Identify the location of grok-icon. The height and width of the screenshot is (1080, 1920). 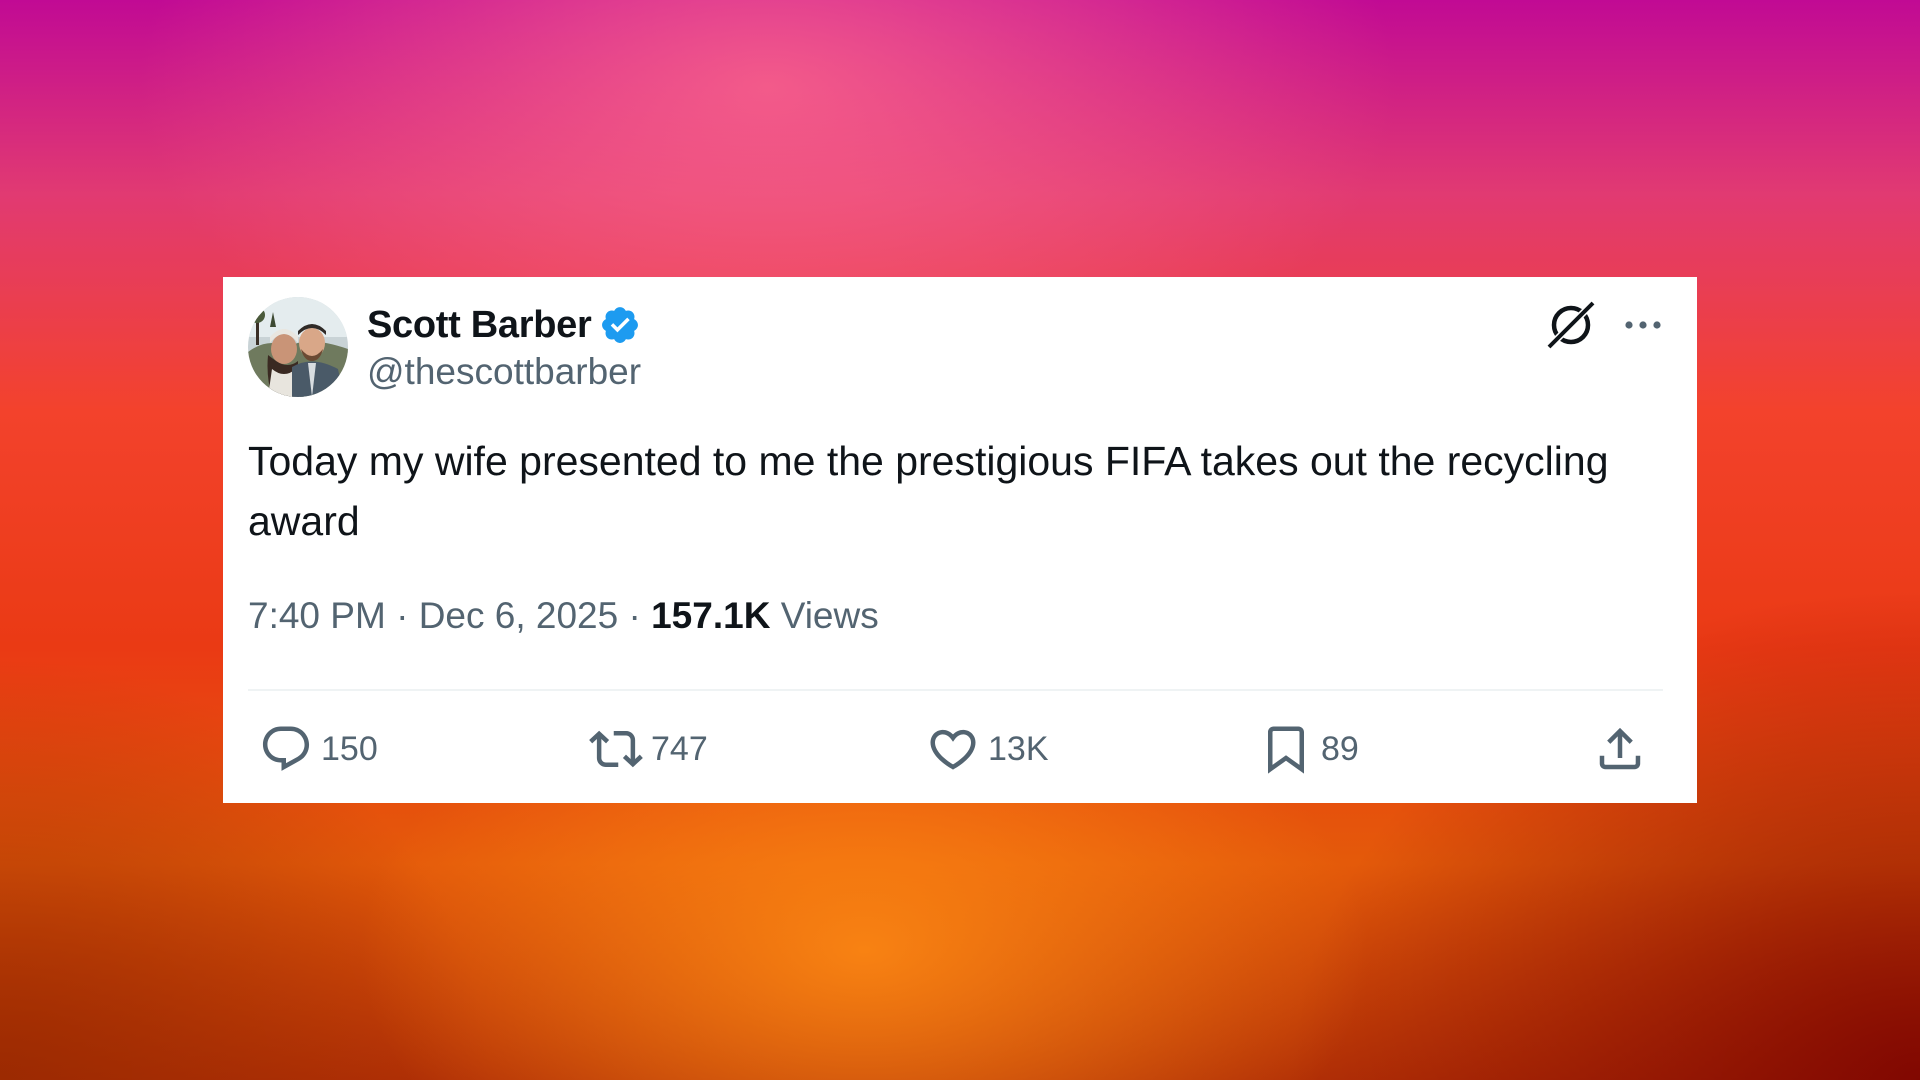
(1571, 325).